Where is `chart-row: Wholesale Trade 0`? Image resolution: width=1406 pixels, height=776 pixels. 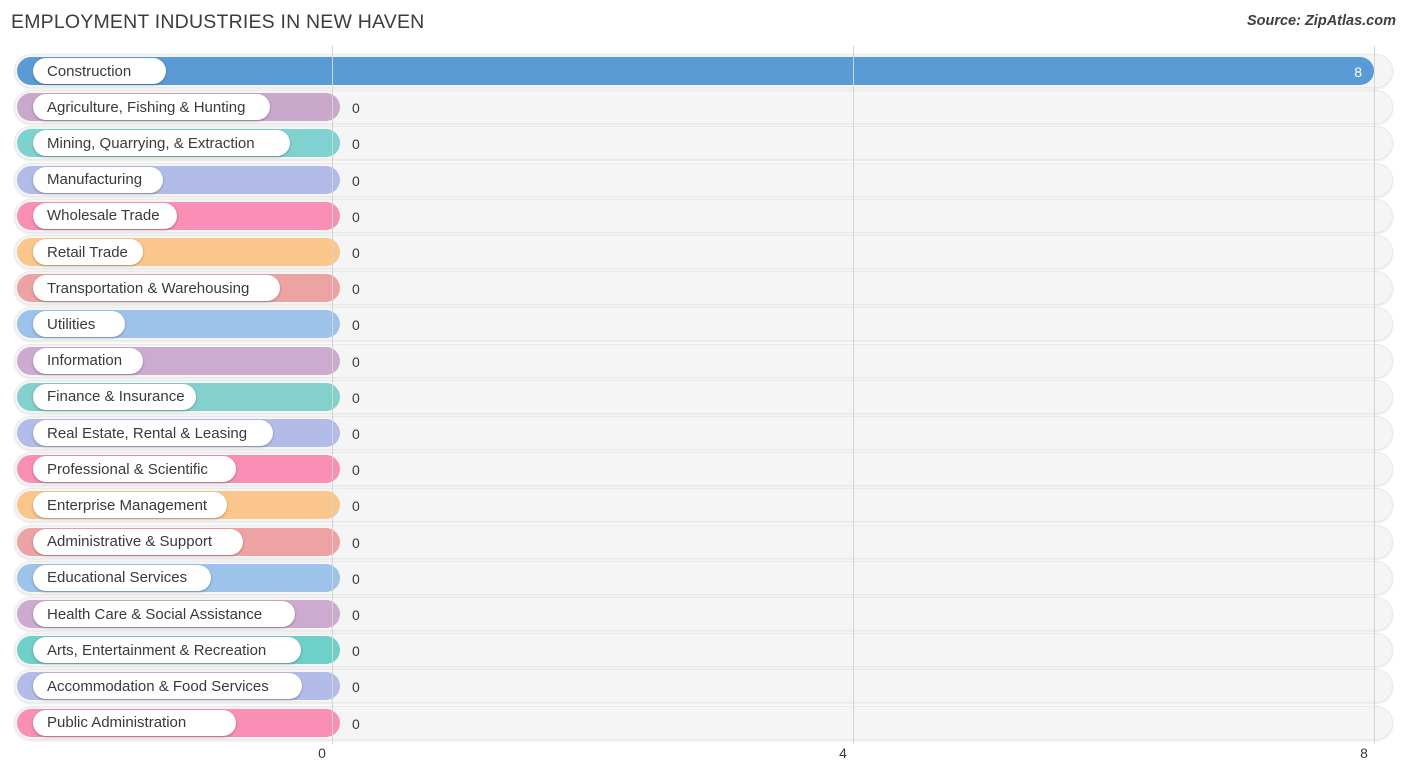
chart-row: Wholesale Trade 0 is located at coordinates (703, 215).